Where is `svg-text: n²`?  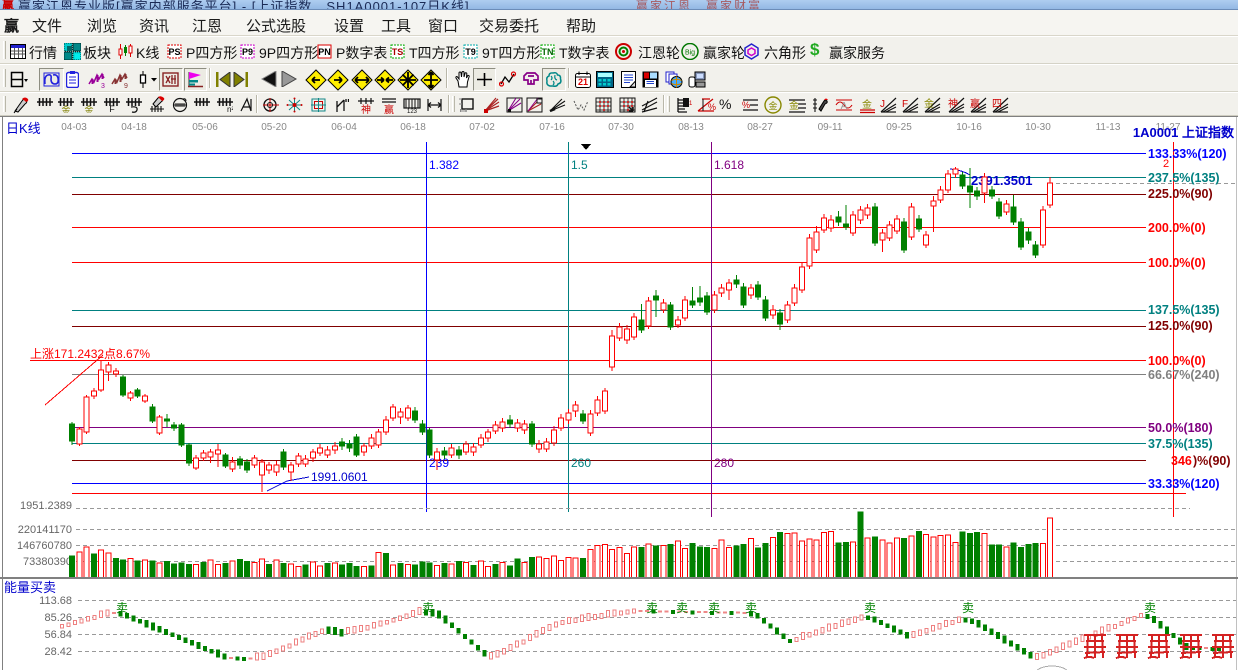
svg-text: n² is located at coordinates (230, 109).